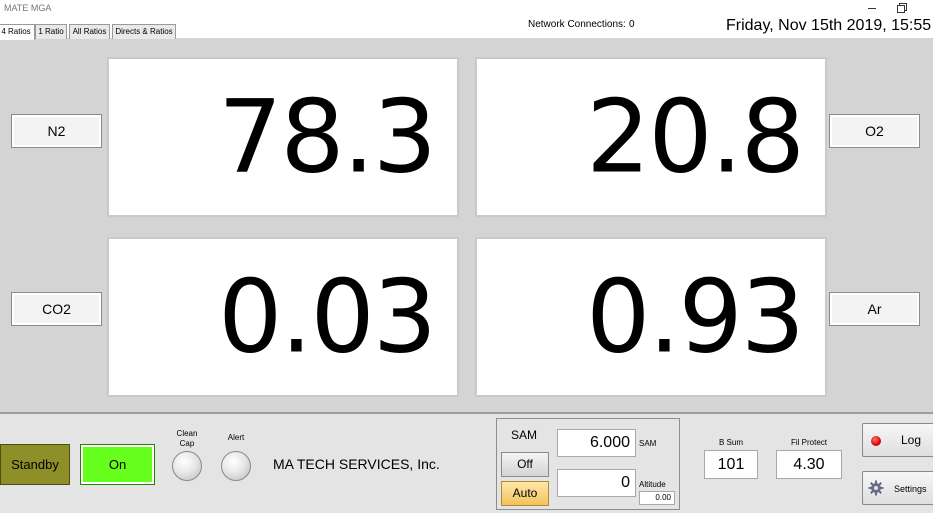 The image size is (933, 513). What do you see at coordinates (525, 493) in the screenshot?
I see `sam-auto-button: Auto` at bounding box center [525, 493].